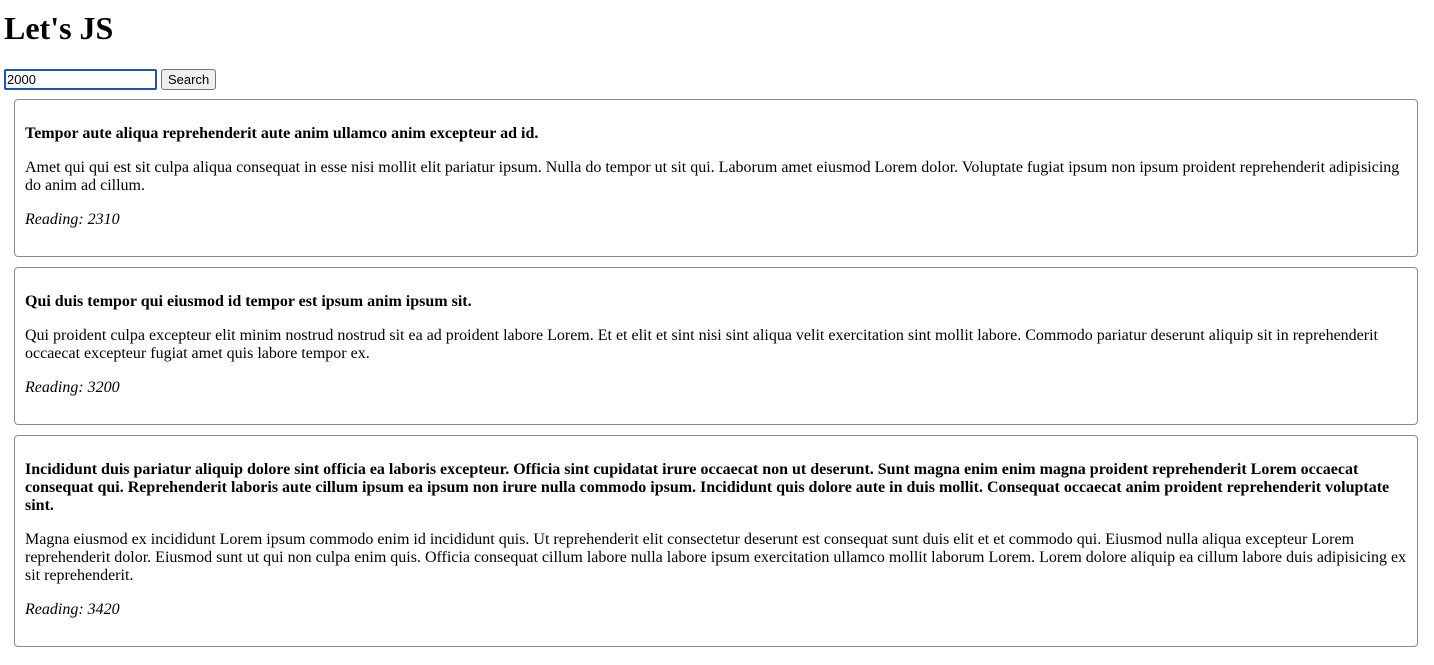  What do you see at coordinates (189, 79) in the screenshot?
I see `search-button: Search` at bounding box center [189, 79].